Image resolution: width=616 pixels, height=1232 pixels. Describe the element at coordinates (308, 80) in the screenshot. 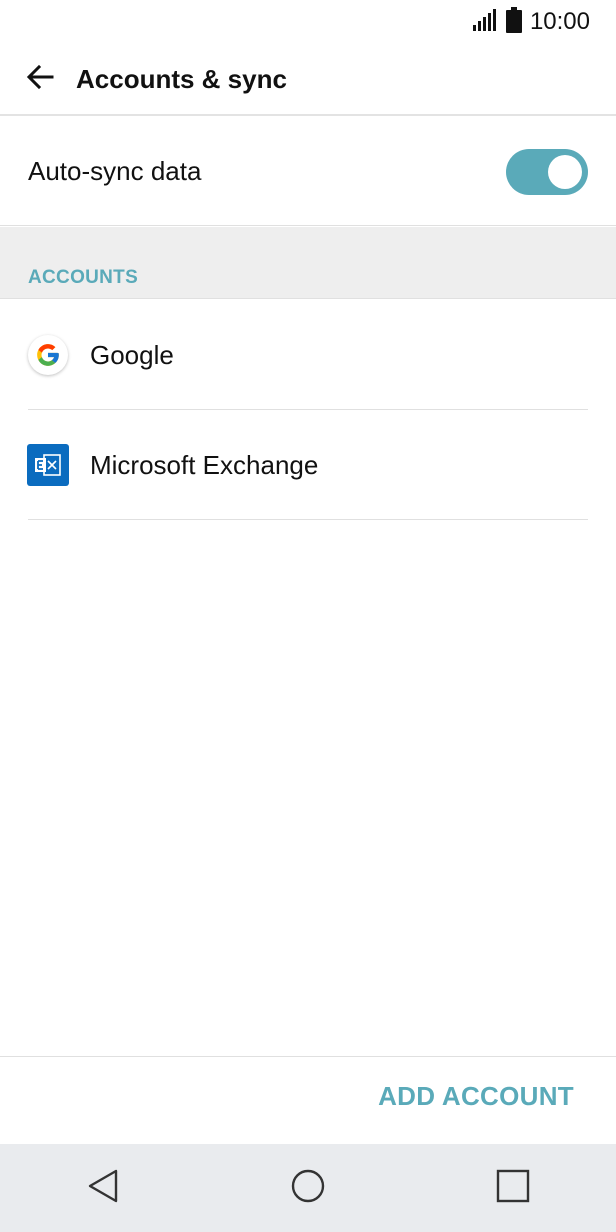

I see `app-bar: Accounts & sync` at that location.